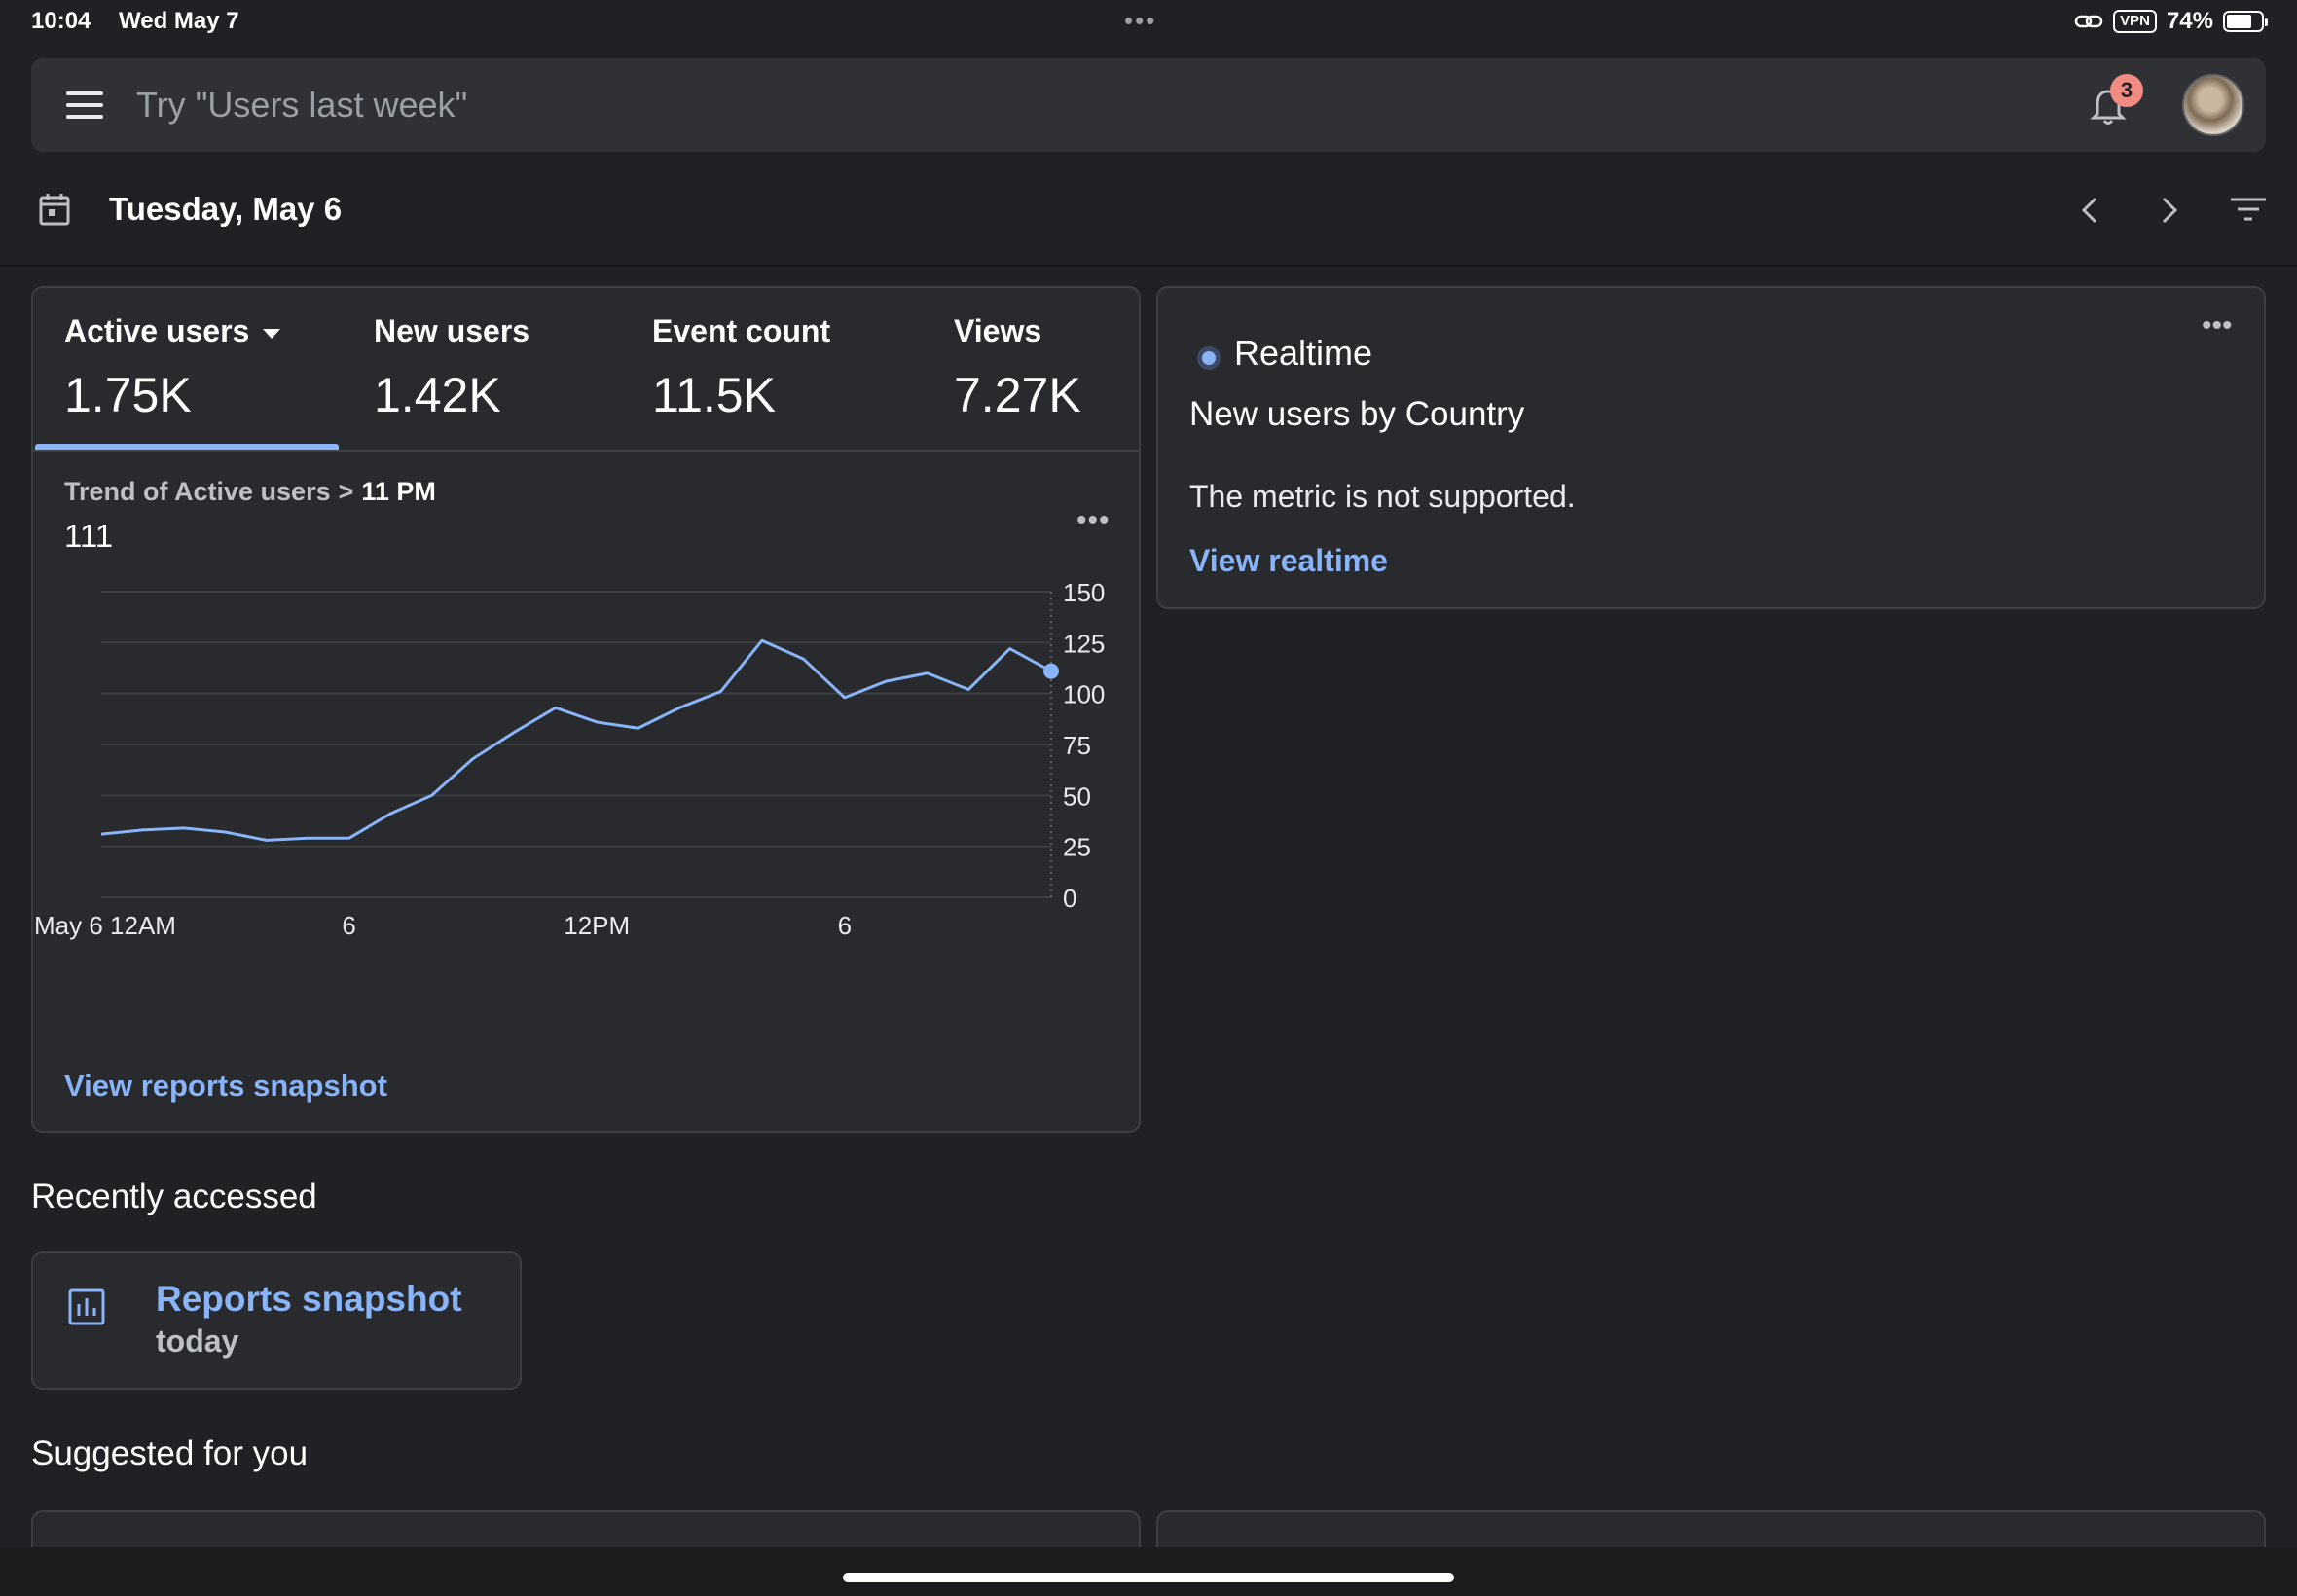 The height and width of the screenshot is (1596, 2297). What do you see at coordinates (346, 491) in the screenshot?
I see `chevron-right-icon: >` at bounding box center [346, 491].